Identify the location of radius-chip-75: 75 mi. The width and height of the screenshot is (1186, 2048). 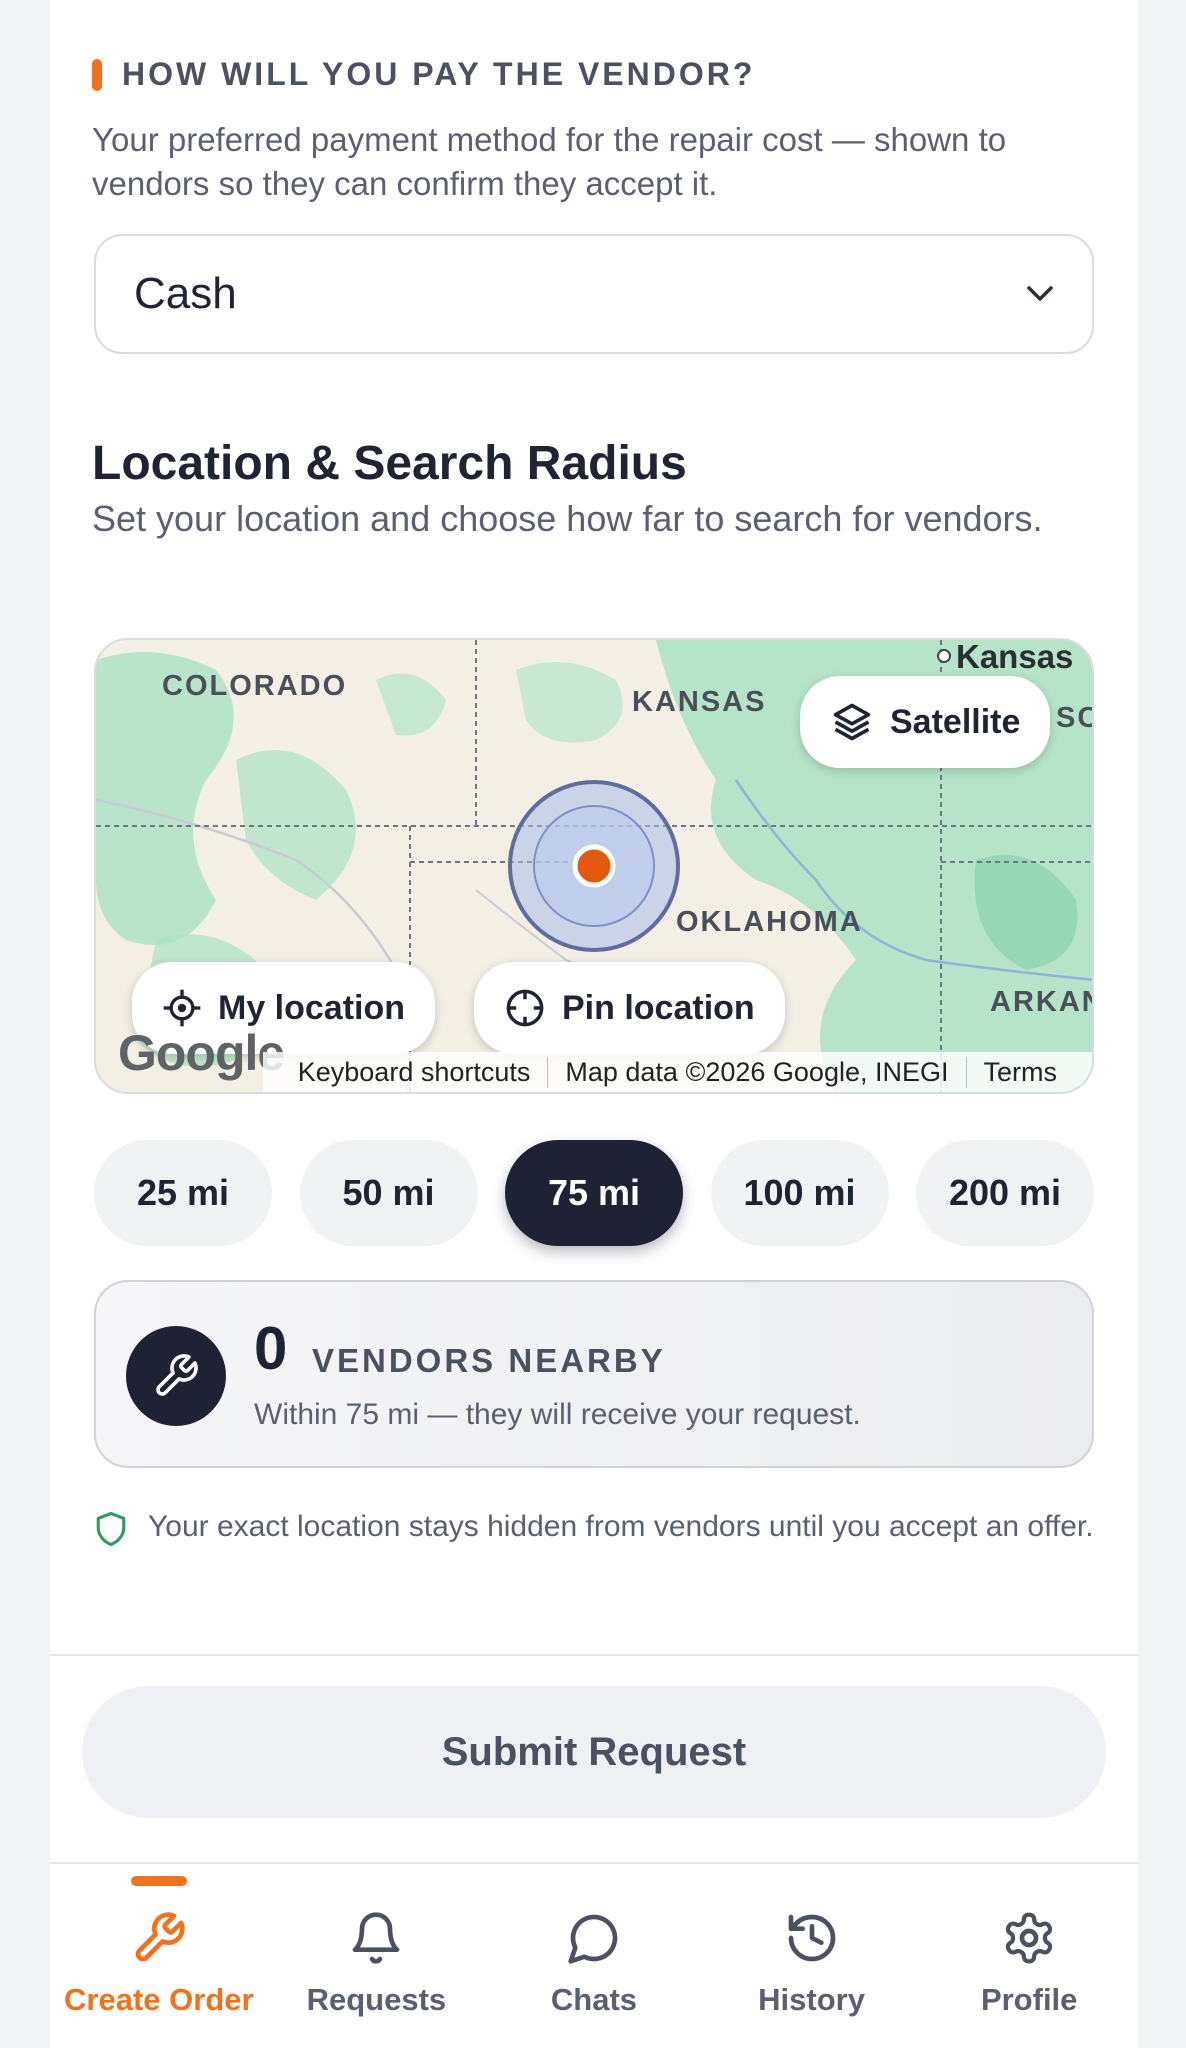
(594, 1193).